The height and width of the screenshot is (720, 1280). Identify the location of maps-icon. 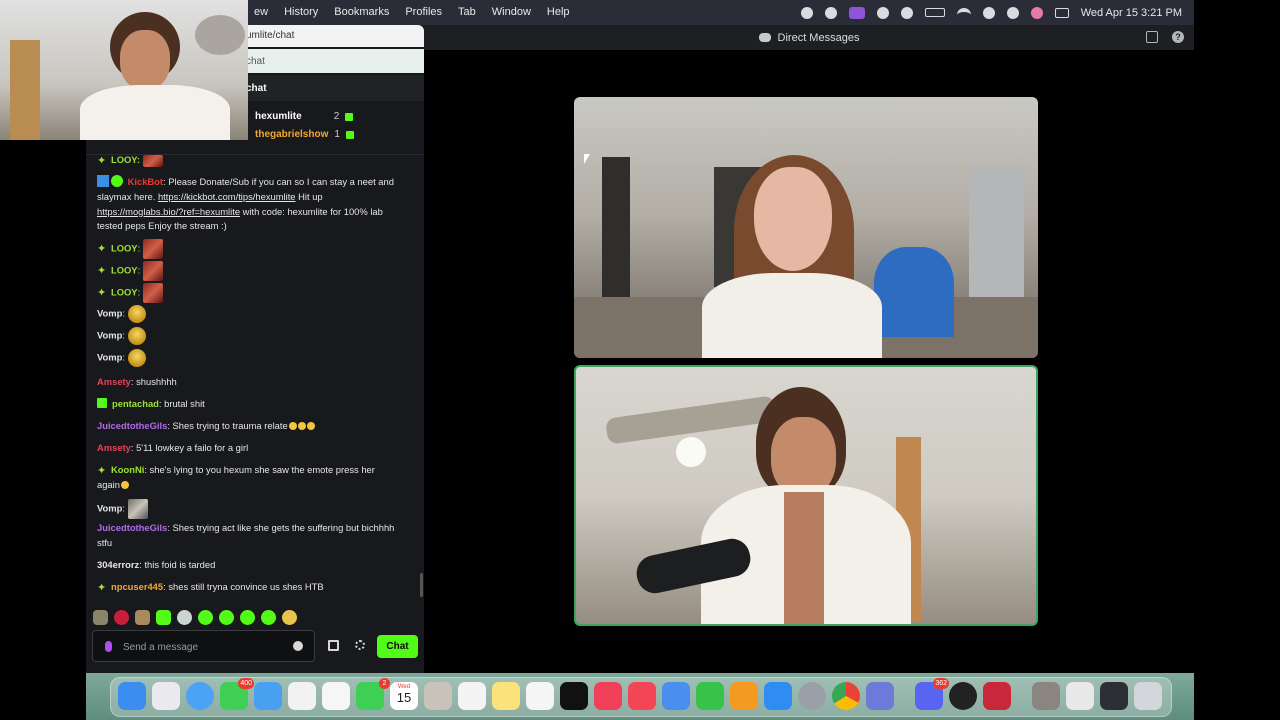
(302, 696).